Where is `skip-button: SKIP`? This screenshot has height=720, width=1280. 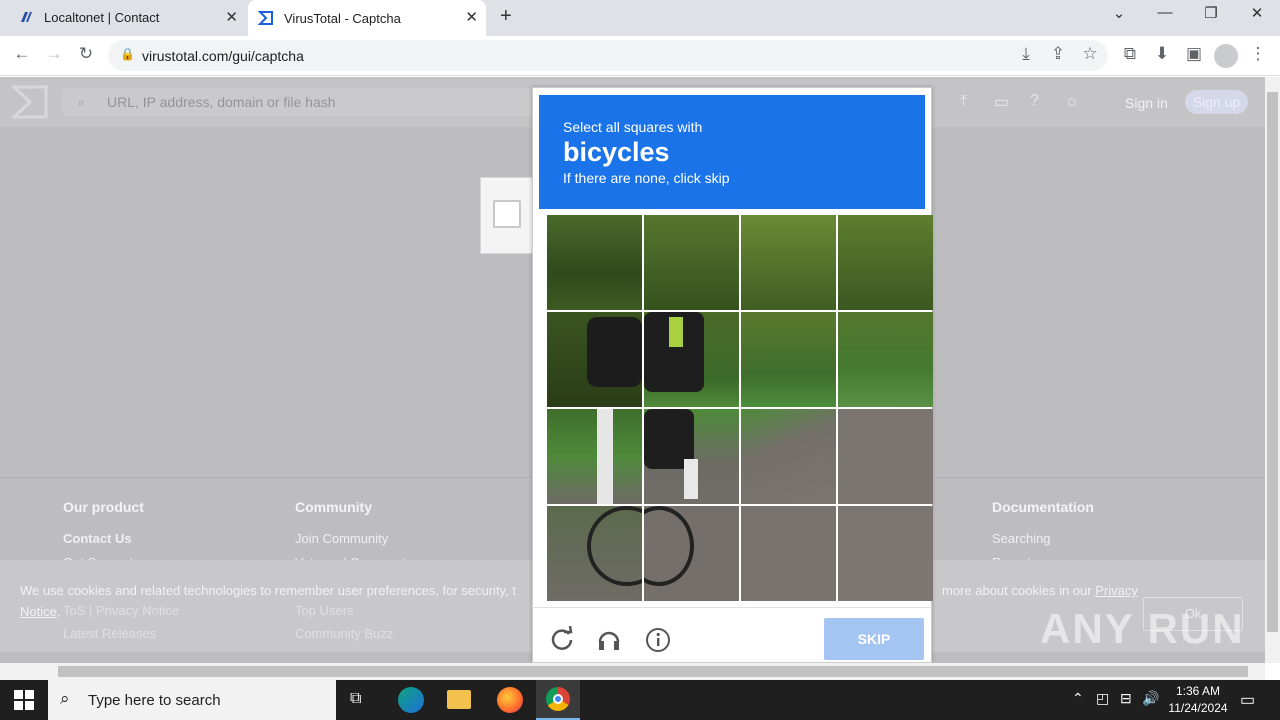 skip-button: SKIP is located at coordinates (874, 639).